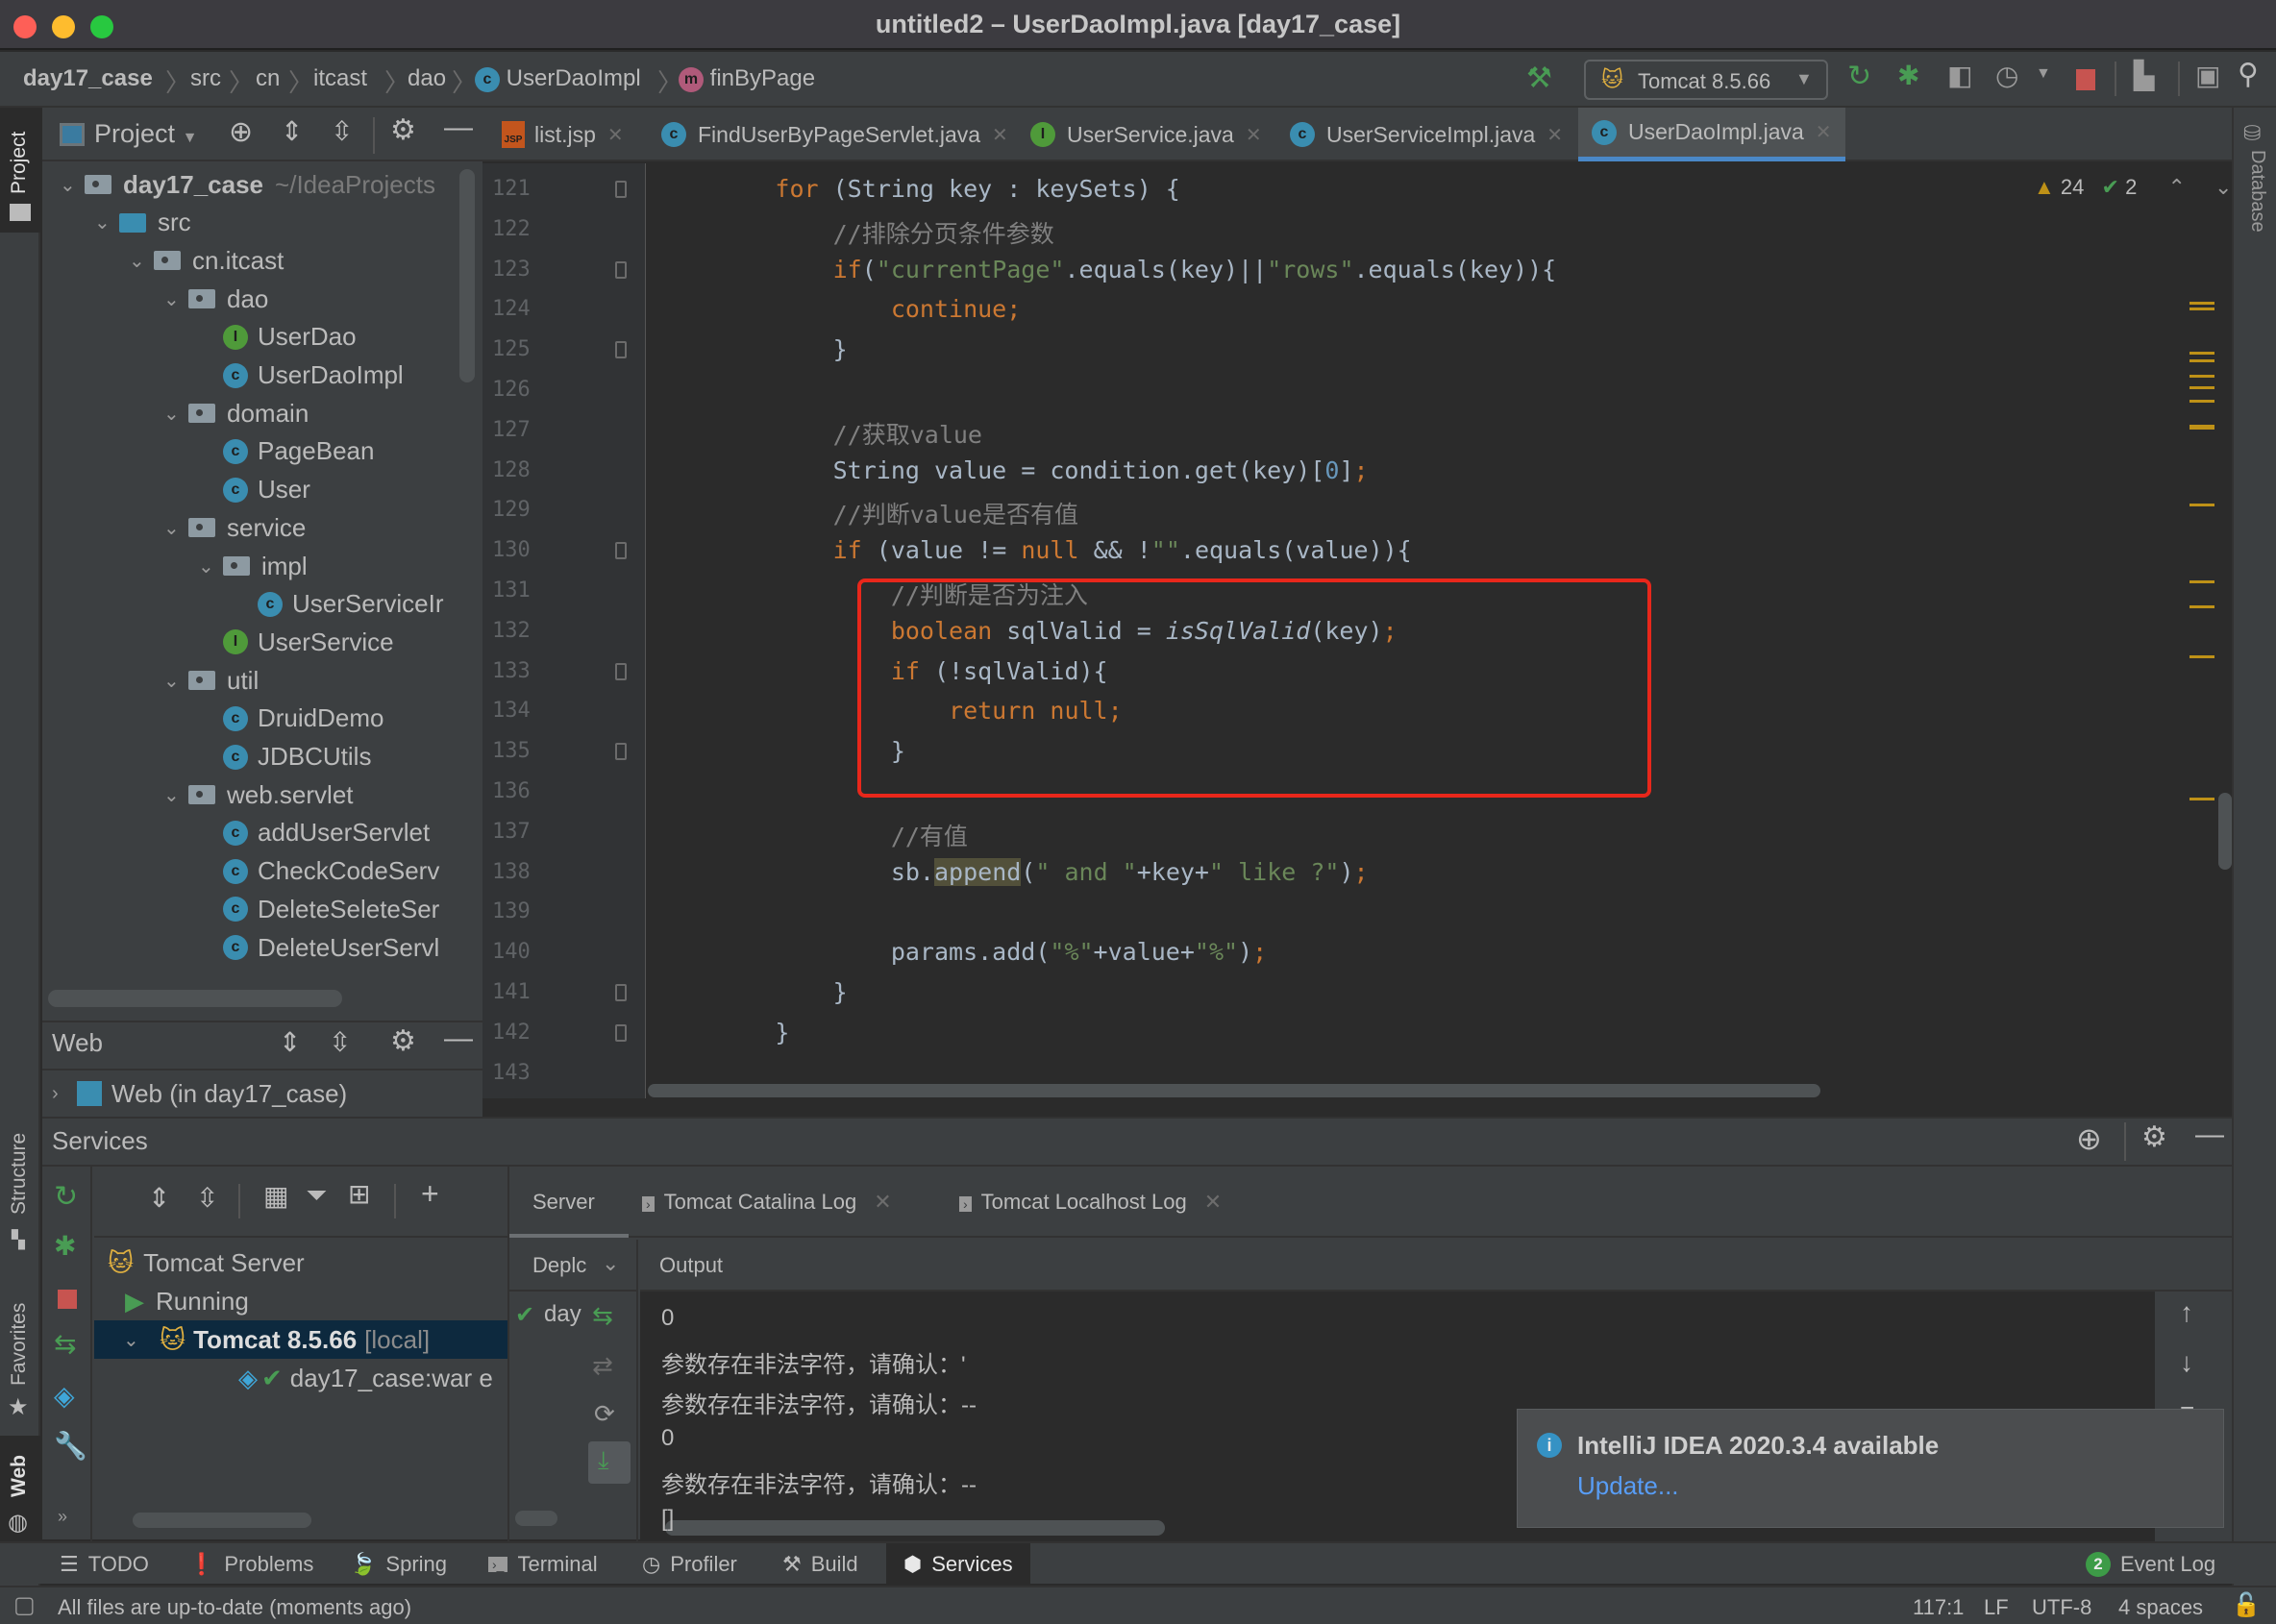 The height and width of the screenshot is (1624, 2276). What do you see at coordinates (340, 78) in the screenshot?
I see `breadcrumb-itcast: itcast` at bounding box center [340, 78].